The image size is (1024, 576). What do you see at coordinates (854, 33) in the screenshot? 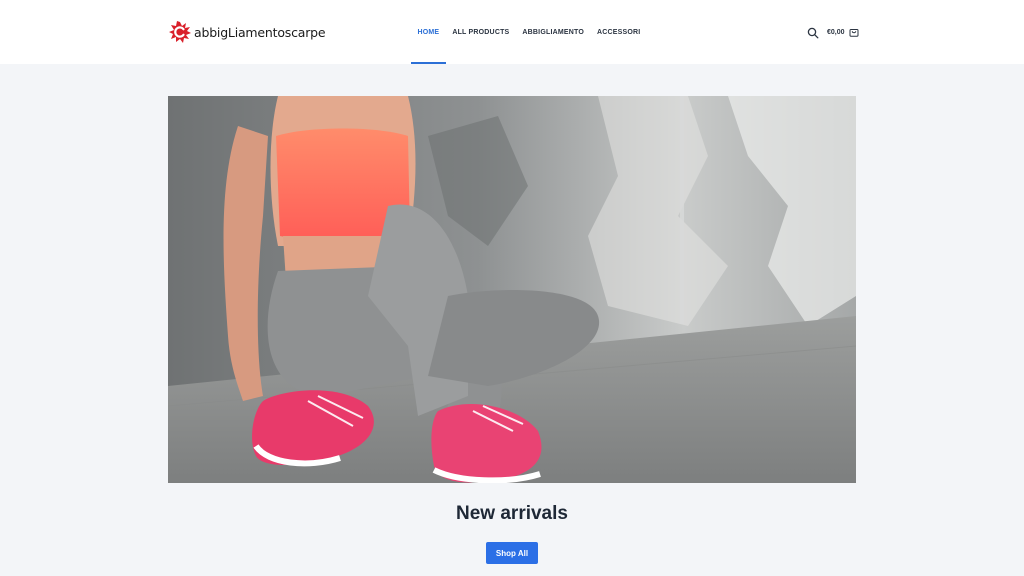
I see `shopping-bag-icon` at bounding box center [854, 33].